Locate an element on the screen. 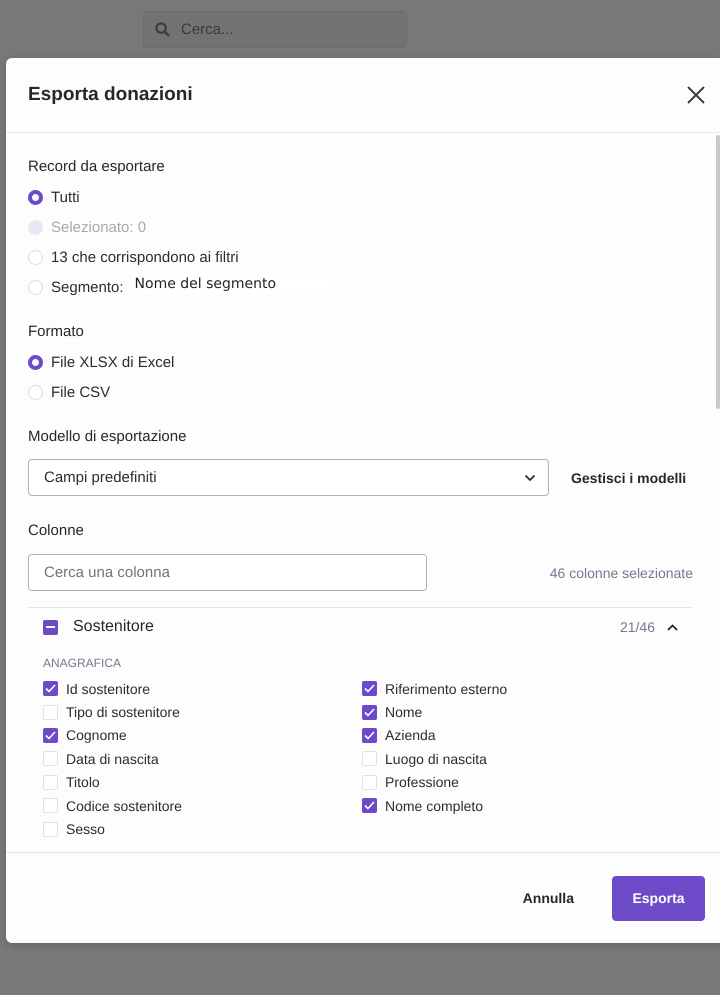  group-name: Sostenitore is located at coordinates (114, 627).